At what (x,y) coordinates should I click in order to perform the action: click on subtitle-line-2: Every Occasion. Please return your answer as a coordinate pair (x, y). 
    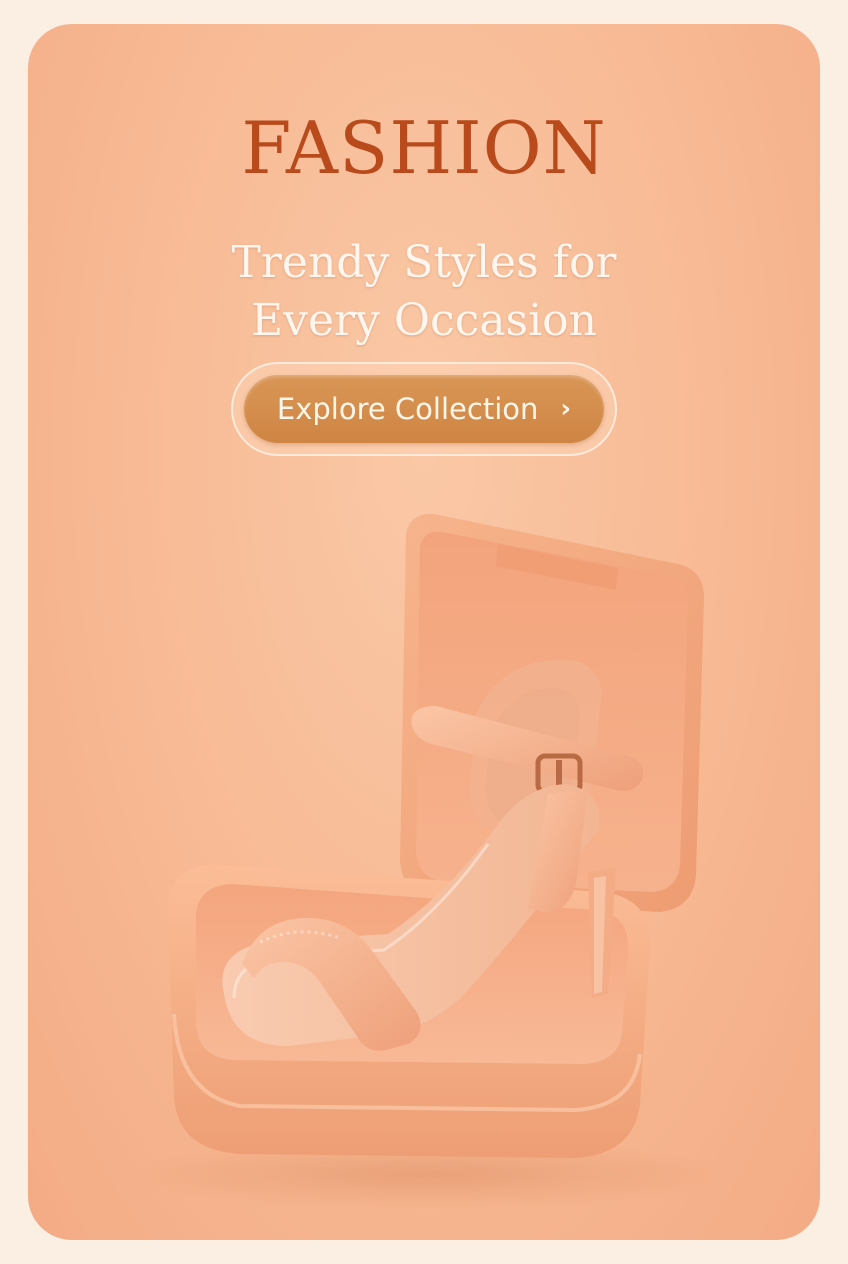
    Looking at the image, I should click on (424, 320).